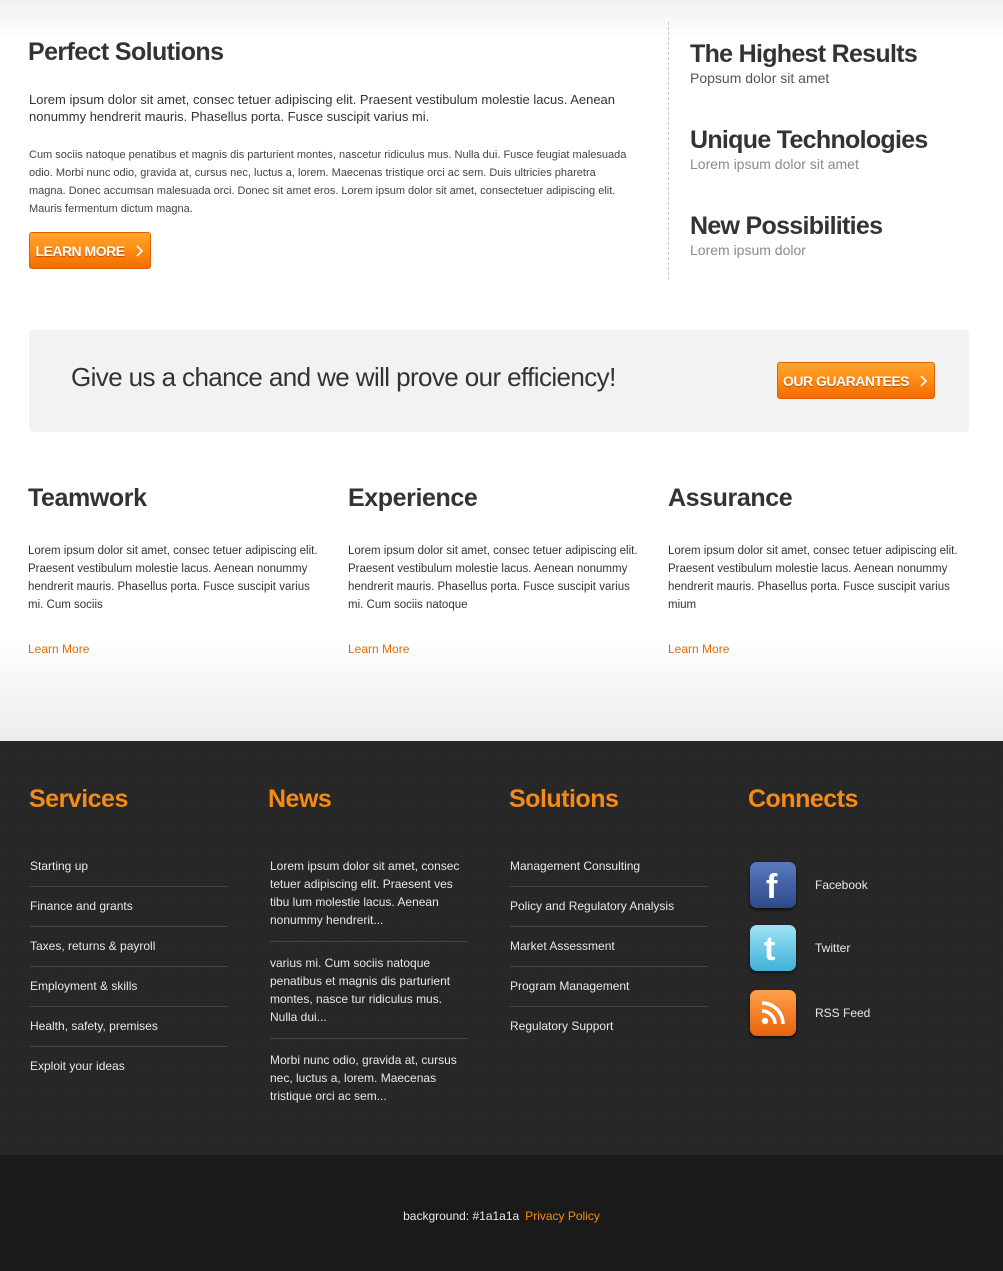 Image resolution: width=1003 pixels, height=1271 pixels. Describe the element at coordinates (87, 498) in the screenshot. I see `column-title: Teamwork` at that location.